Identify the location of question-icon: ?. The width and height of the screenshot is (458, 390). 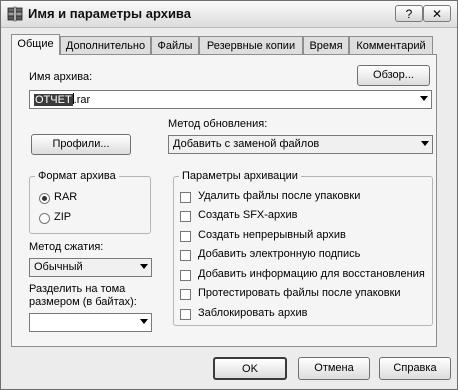
(409, 14).